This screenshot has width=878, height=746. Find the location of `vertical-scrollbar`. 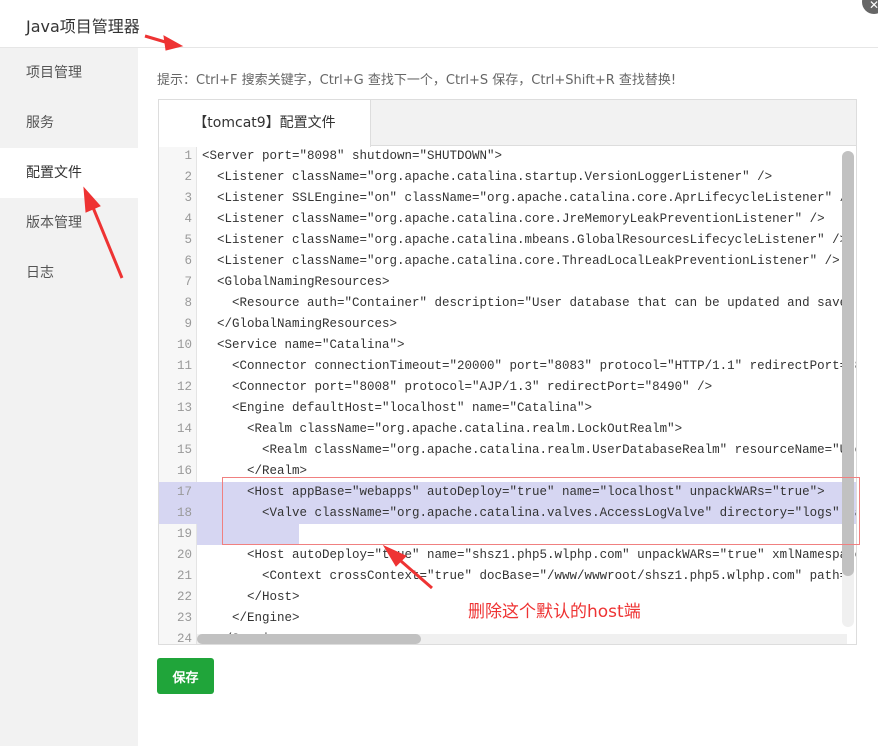

vertical-scrollbar is located at coordinates (848, 389).